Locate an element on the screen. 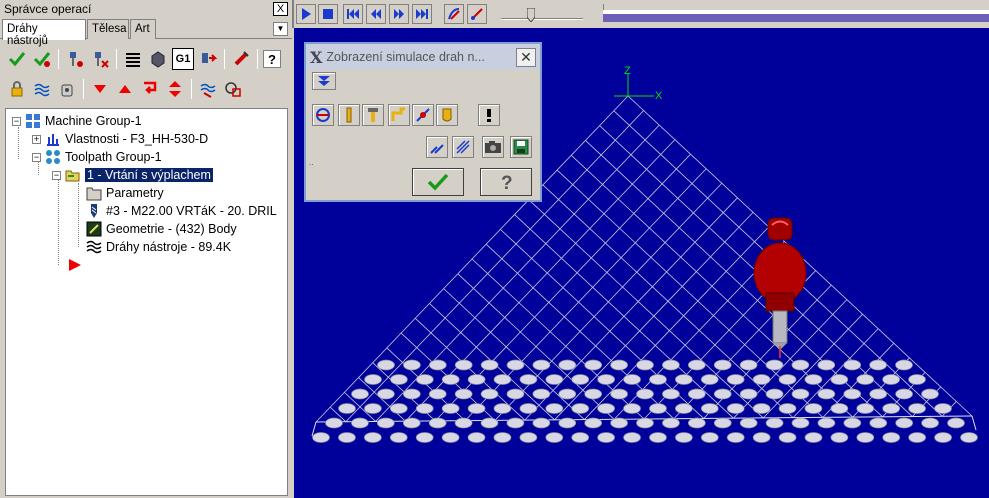 The width and height of the screenshot is (989, 498). toolpath-trace-button is located at coordinates (454, 14).